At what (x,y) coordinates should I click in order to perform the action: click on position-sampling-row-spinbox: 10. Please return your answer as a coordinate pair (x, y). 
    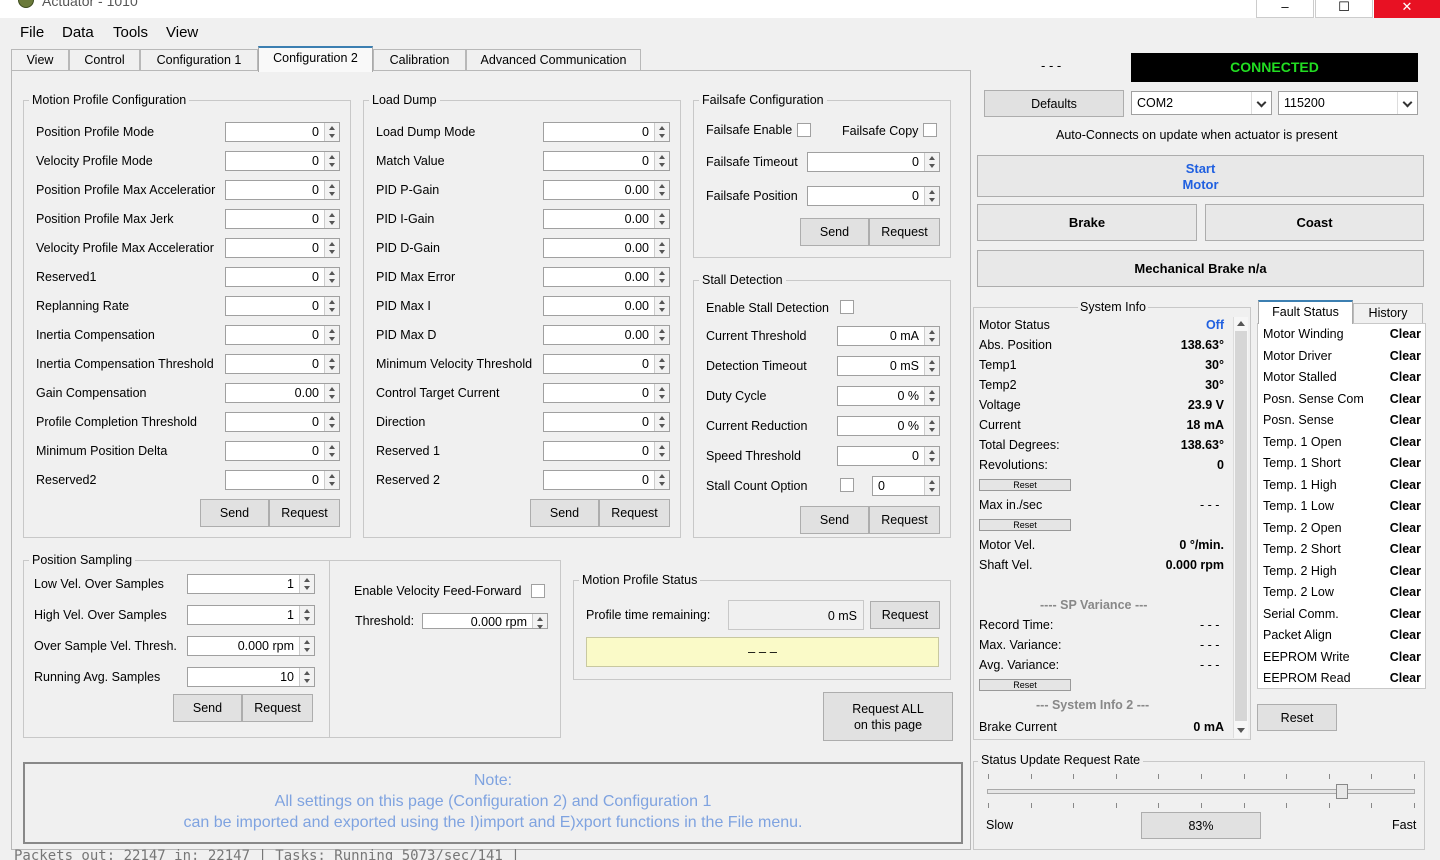
    Looking at the image, I should click on (251, 677).